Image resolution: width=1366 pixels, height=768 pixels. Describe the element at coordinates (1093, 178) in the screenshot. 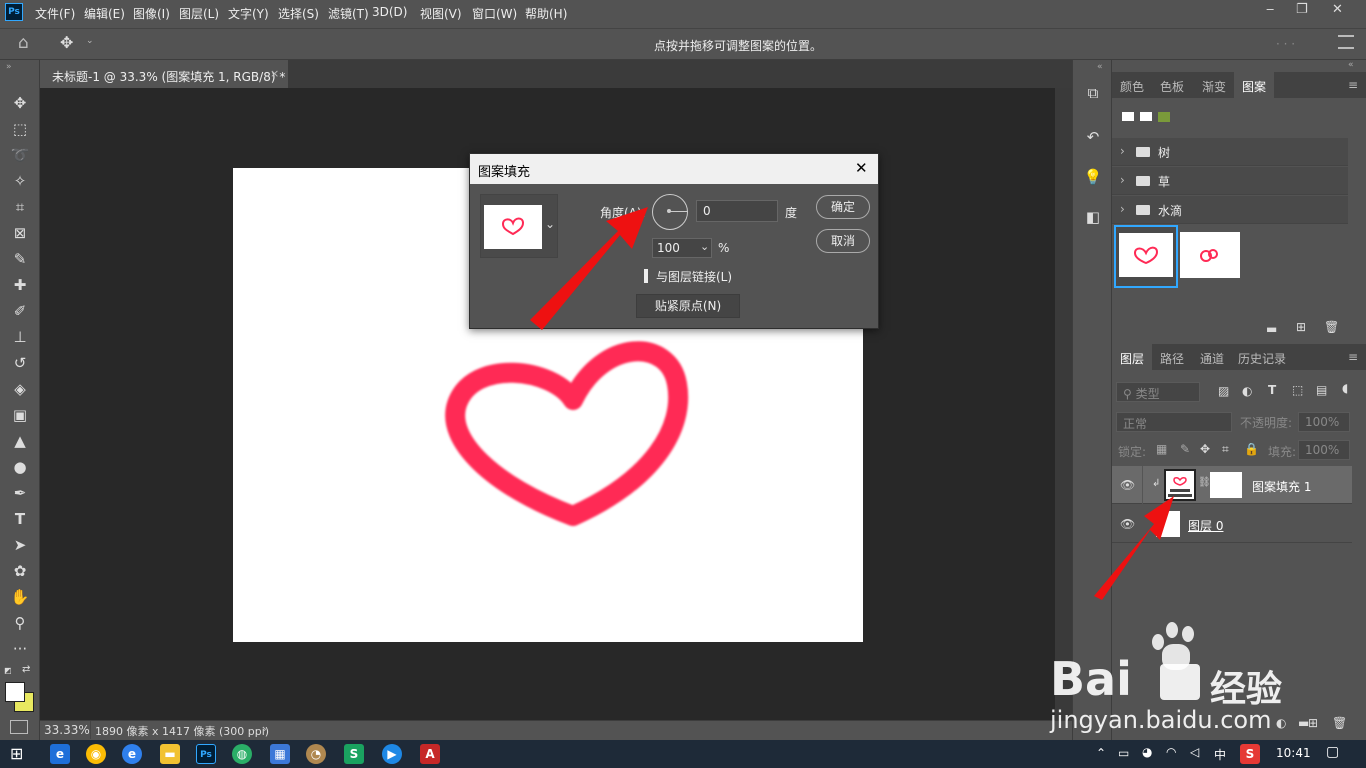

I see `lightbulb-icon: 💡` at that location.